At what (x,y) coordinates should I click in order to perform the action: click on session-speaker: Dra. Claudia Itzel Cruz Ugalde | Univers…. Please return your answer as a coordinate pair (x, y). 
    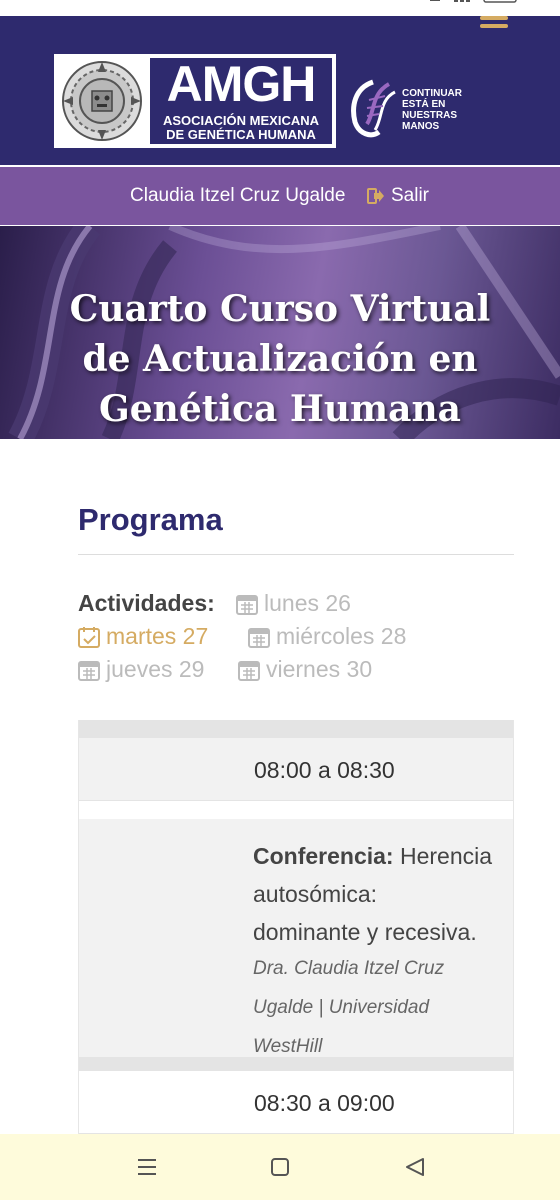
    Looking at the image, I should click on (363, 1007).